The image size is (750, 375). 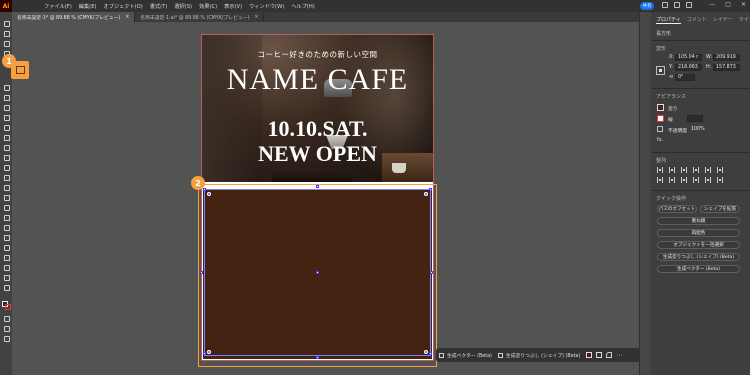 What do you see at coordinates (6, 33) in the screenshot?
I see `direct-selection-tool-icon` at bounding box center [6, 33].